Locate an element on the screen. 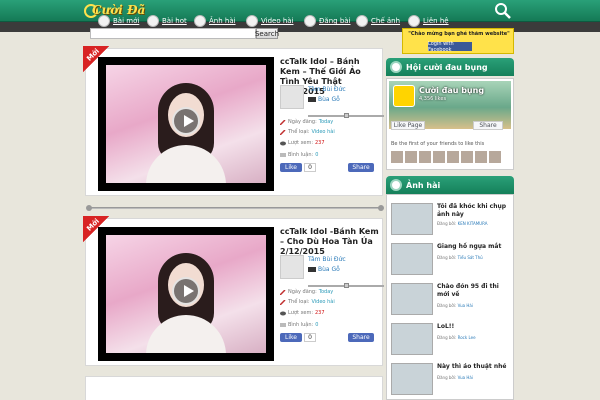 The width and height of the screenshot is (600, 400). nav-label: Liên hệ is located at coordinates (436, 21).